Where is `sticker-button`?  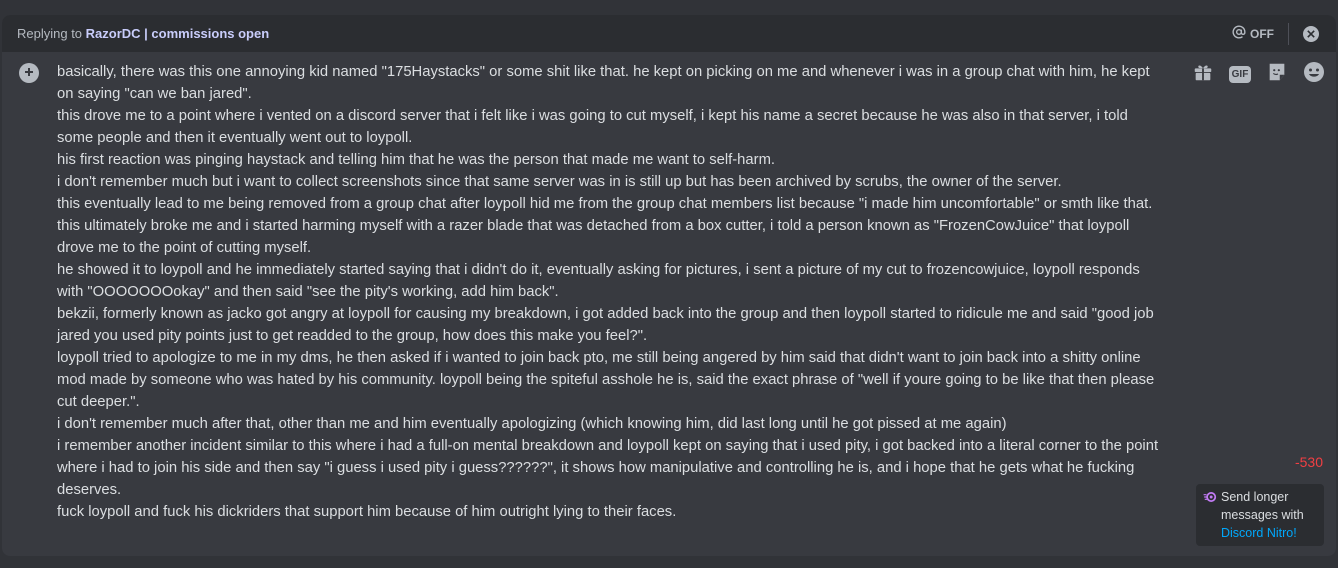 sticker-button is located at coordinates (1277, 74).